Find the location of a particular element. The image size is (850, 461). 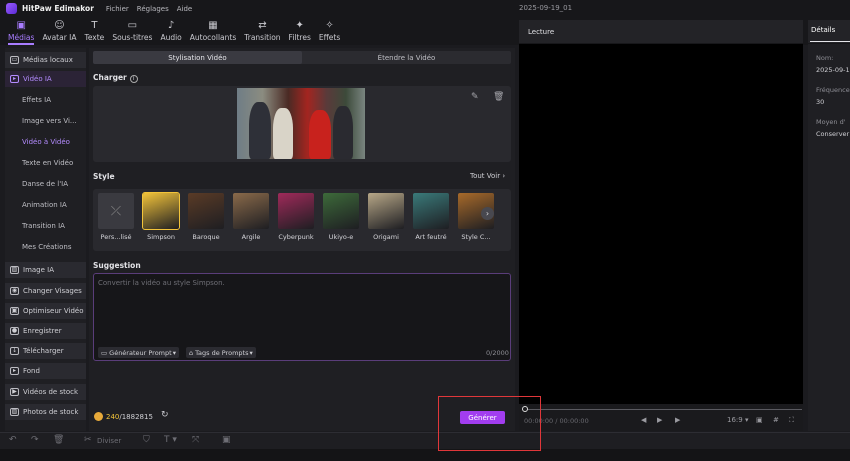

sidebar-icon: ▣ is located at coordinates (14, 311).